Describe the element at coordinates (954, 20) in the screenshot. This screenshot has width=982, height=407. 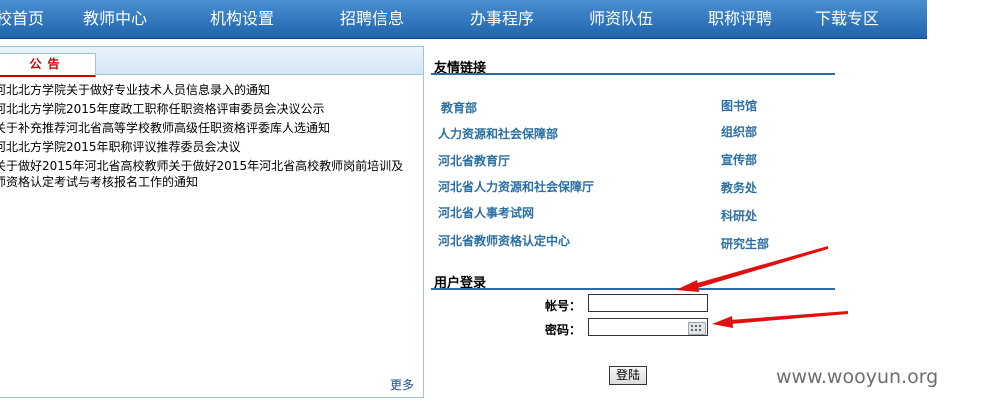
I see `nav-gap` at that location.